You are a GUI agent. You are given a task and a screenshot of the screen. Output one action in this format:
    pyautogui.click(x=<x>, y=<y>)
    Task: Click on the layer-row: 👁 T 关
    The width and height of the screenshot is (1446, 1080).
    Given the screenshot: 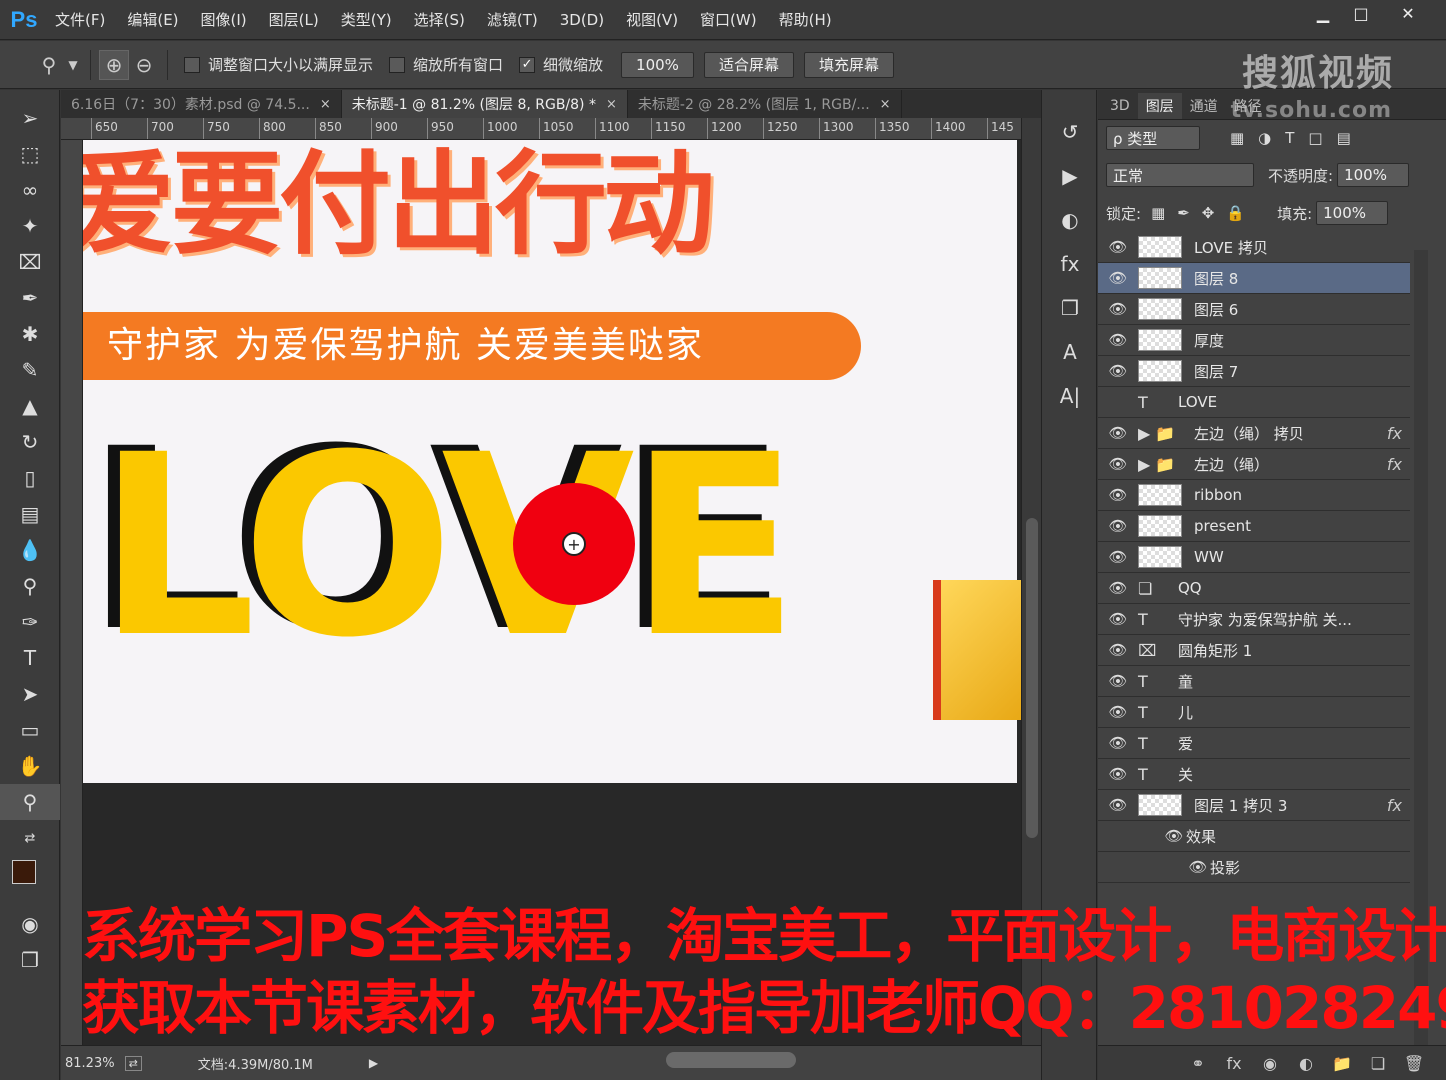 What is the action you would take?
    pyautogui.click(x=1254, y=774)
    